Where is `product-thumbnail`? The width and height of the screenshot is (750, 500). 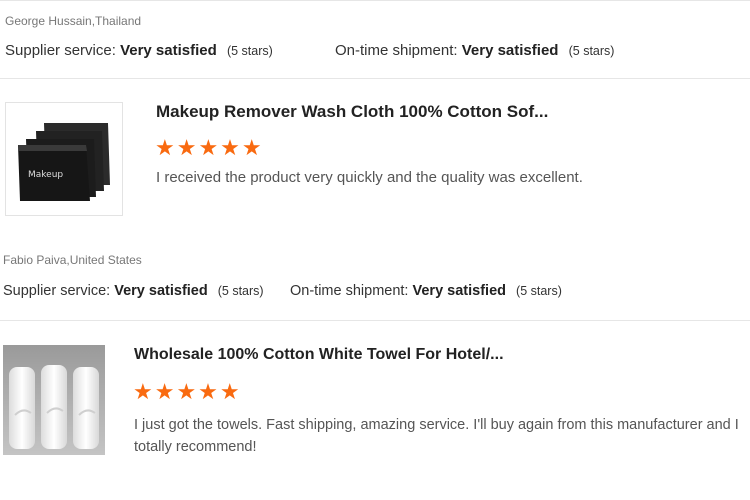 product-thumbnail is located at coordinates (54, 400).